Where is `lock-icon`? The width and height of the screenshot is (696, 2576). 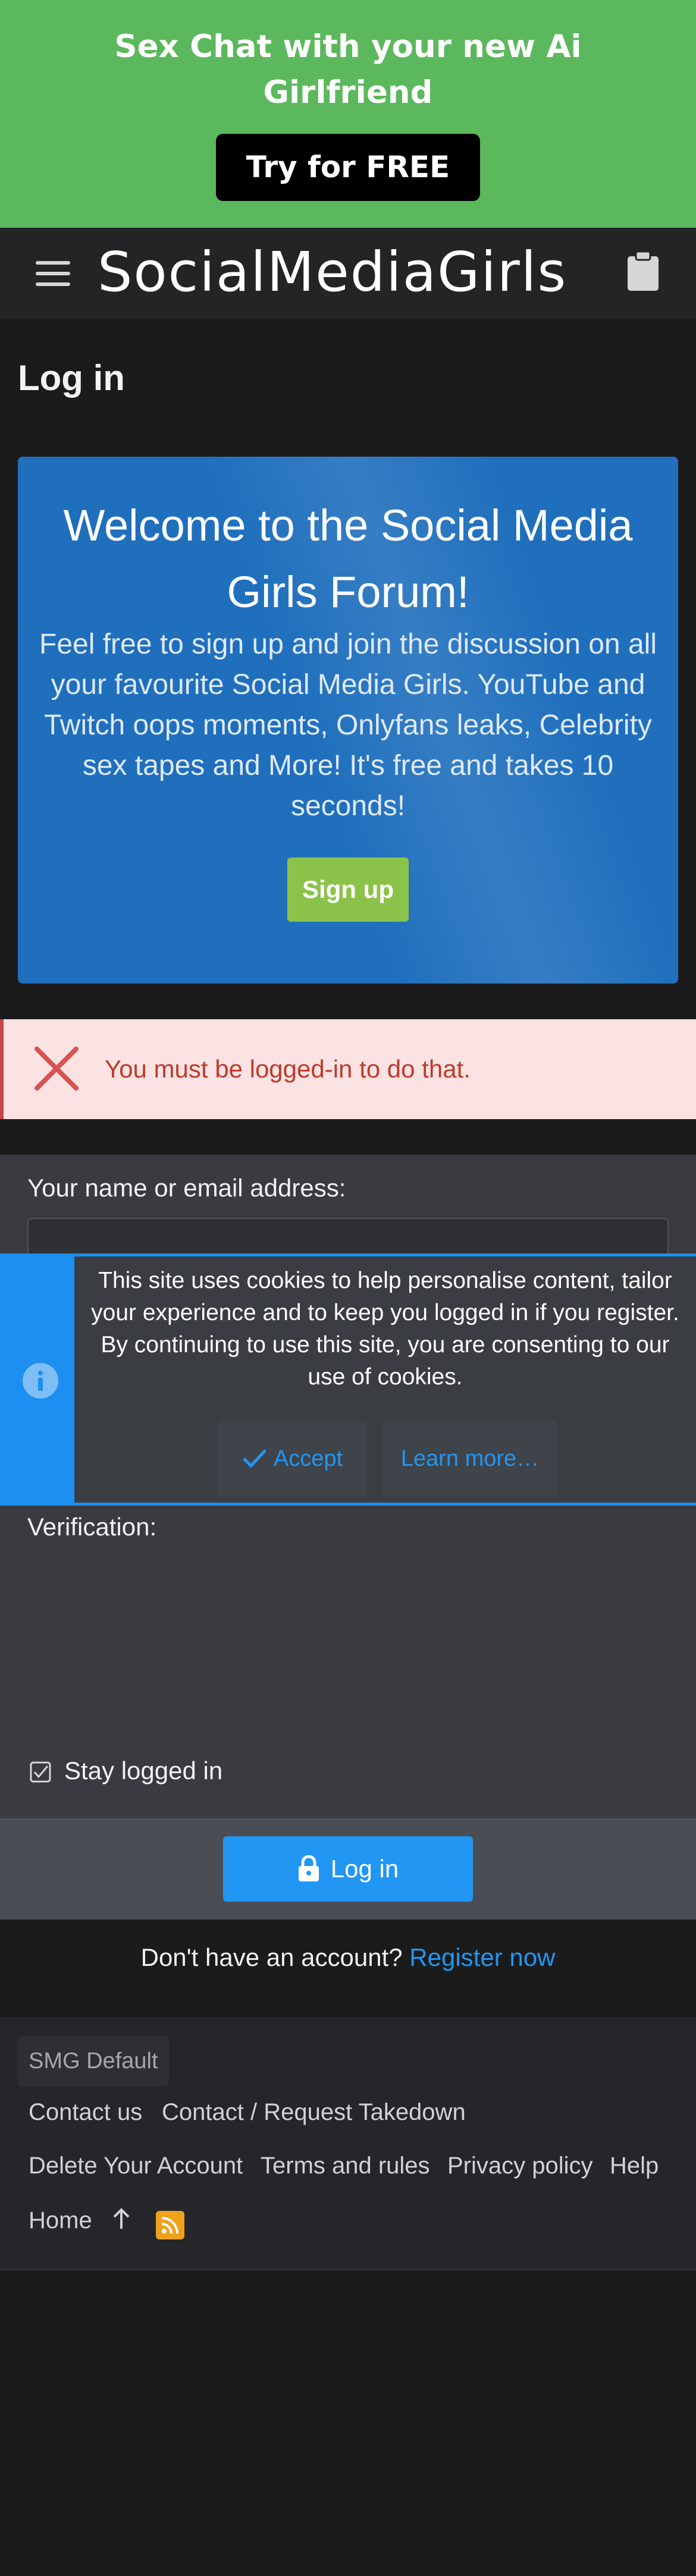 lock-icon is located at coordinates (308, 1868).